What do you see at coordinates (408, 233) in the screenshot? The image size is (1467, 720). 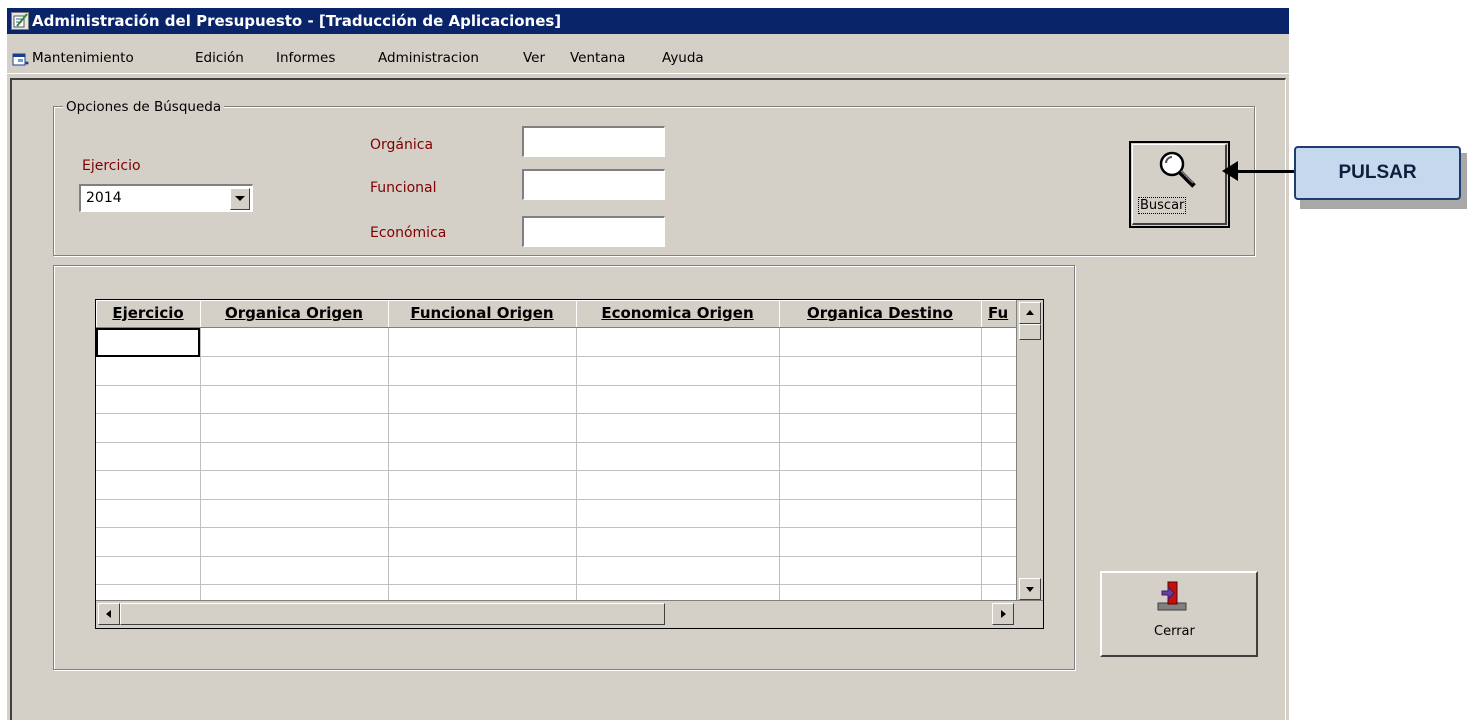 I see `economica-label: Económica` at bounding box center [408, 233].